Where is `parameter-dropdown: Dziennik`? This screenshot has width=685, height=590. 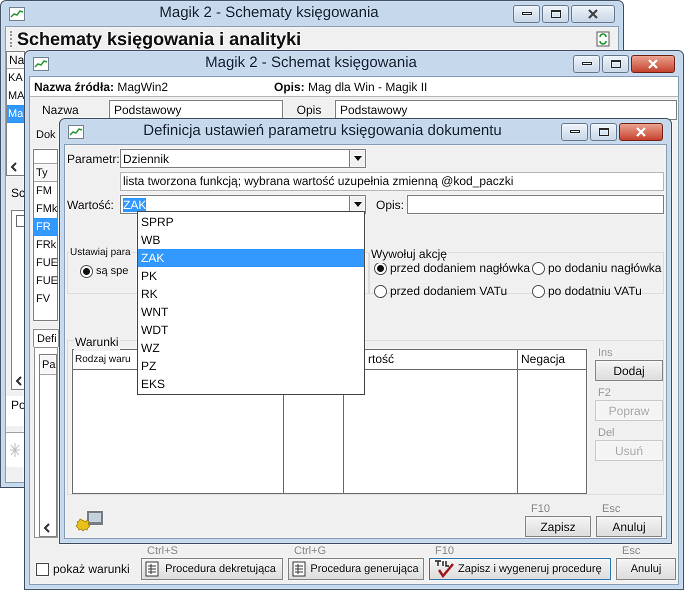 parameter-dropdown: Dziennik is located at coordinates (243, 158).